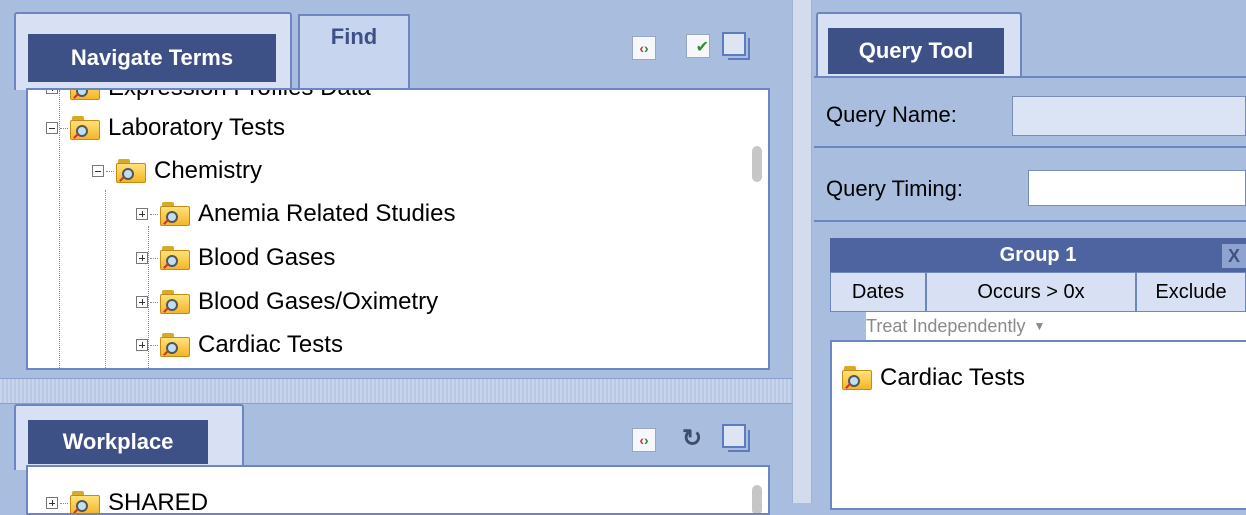 The height and width of the screenshot is (515, 1246). I want to click on tree-item-shared: SHARED, so click(127, 501).